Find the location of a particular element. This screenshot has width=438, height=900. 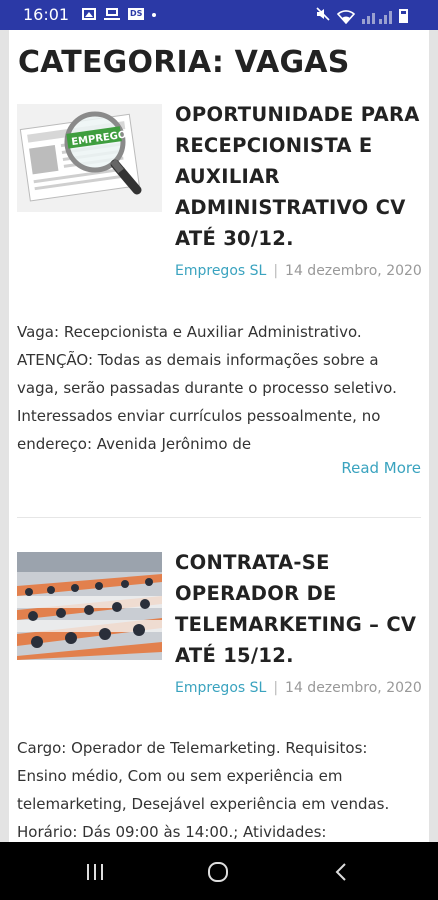

laptop-icon is located at coordinates (112, 14).